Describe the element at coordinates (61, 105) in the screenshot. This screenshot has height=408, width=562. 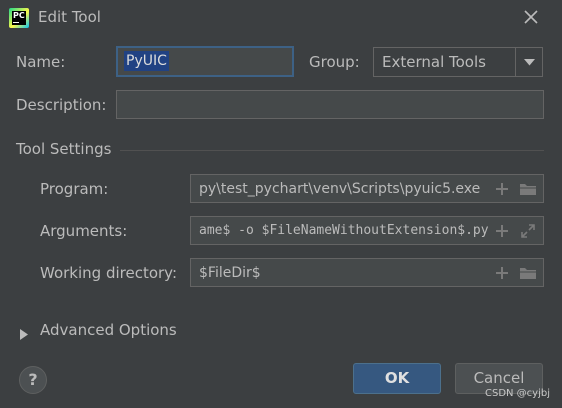
I see `description-label: Description:` at that location.